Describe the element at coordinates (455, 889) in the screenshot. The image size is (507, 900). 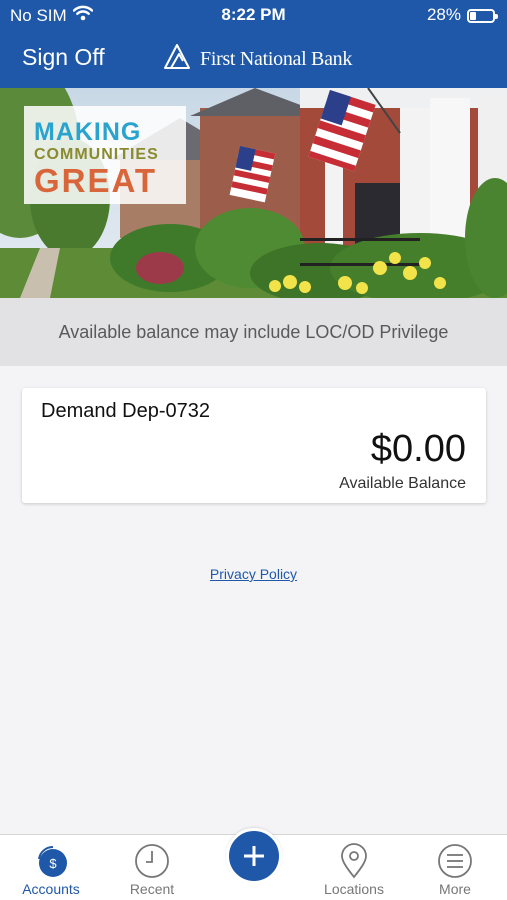
I see `tab-more-label: More` at that location.